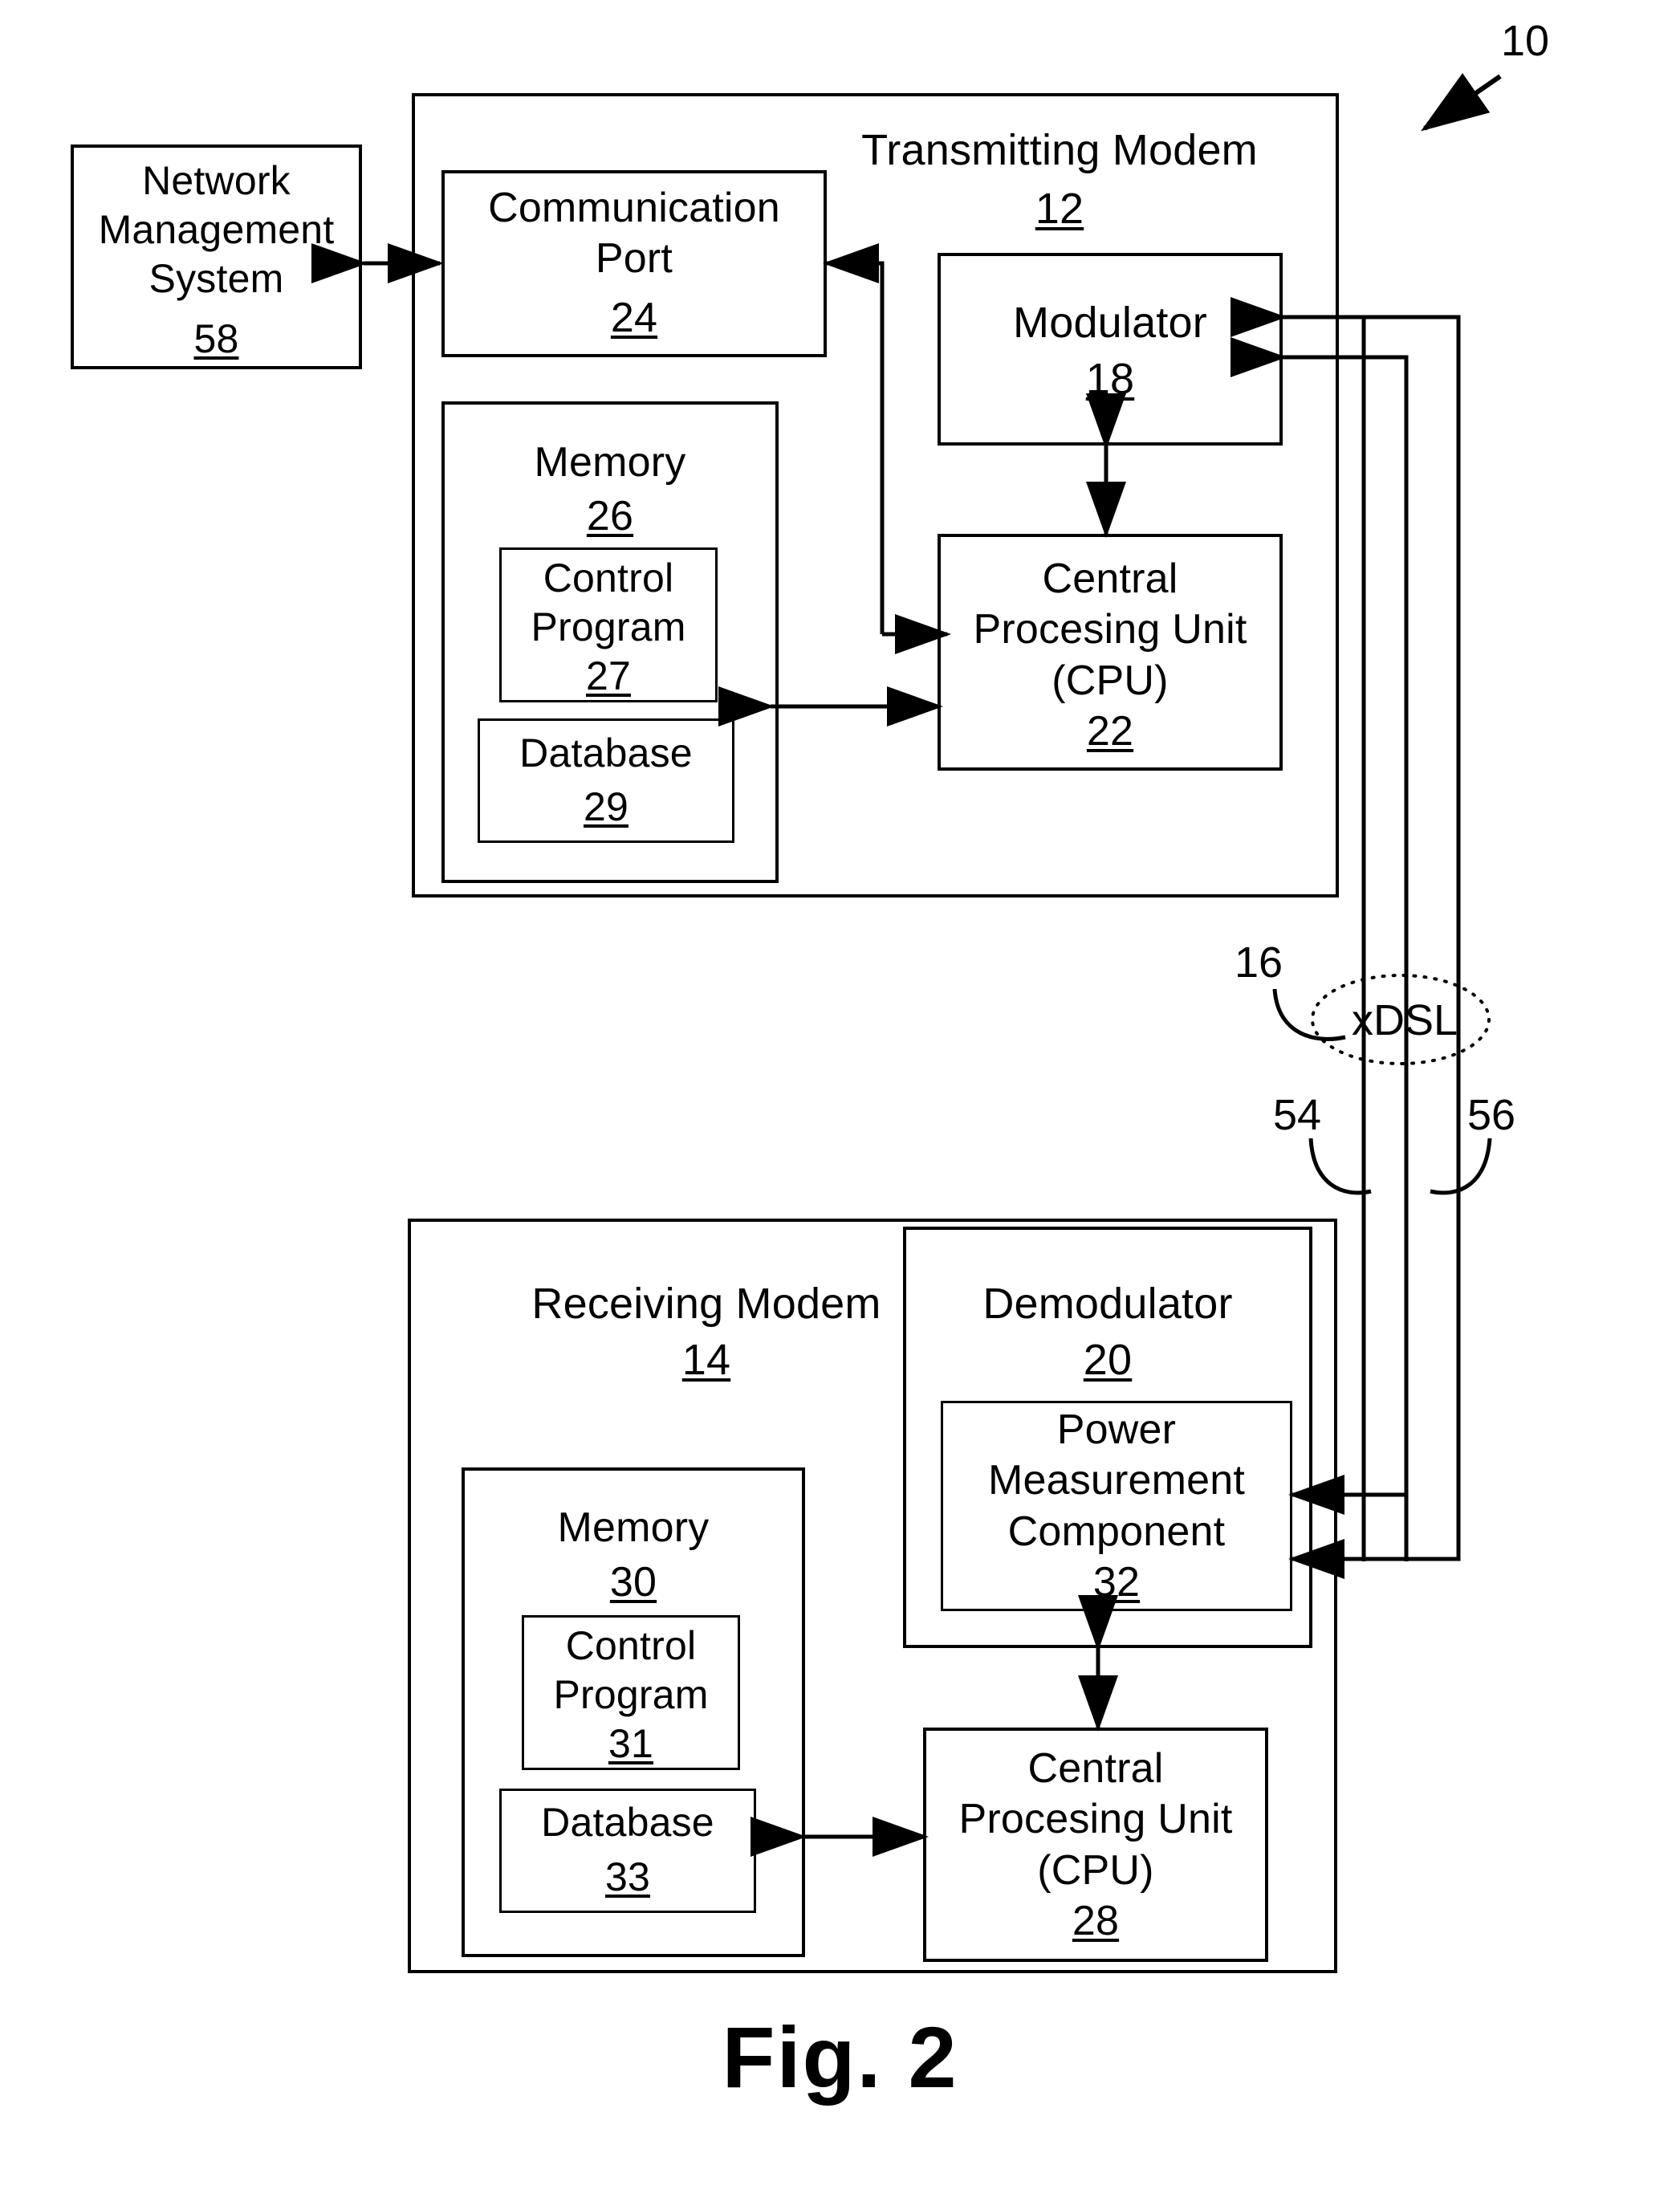  Describe the element at coordinates (1297, 1115) in the screenshot. I see `ref-upstream-54: 54` at that location.